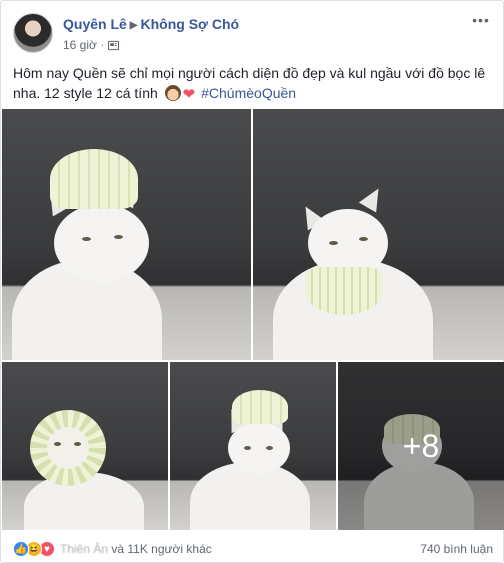 Image resolution: width=504 pixels, height=563 pixels. Describe the element at coordinates (481, 22) in the screenshot. I see `more-options-icon: •••` at that location.